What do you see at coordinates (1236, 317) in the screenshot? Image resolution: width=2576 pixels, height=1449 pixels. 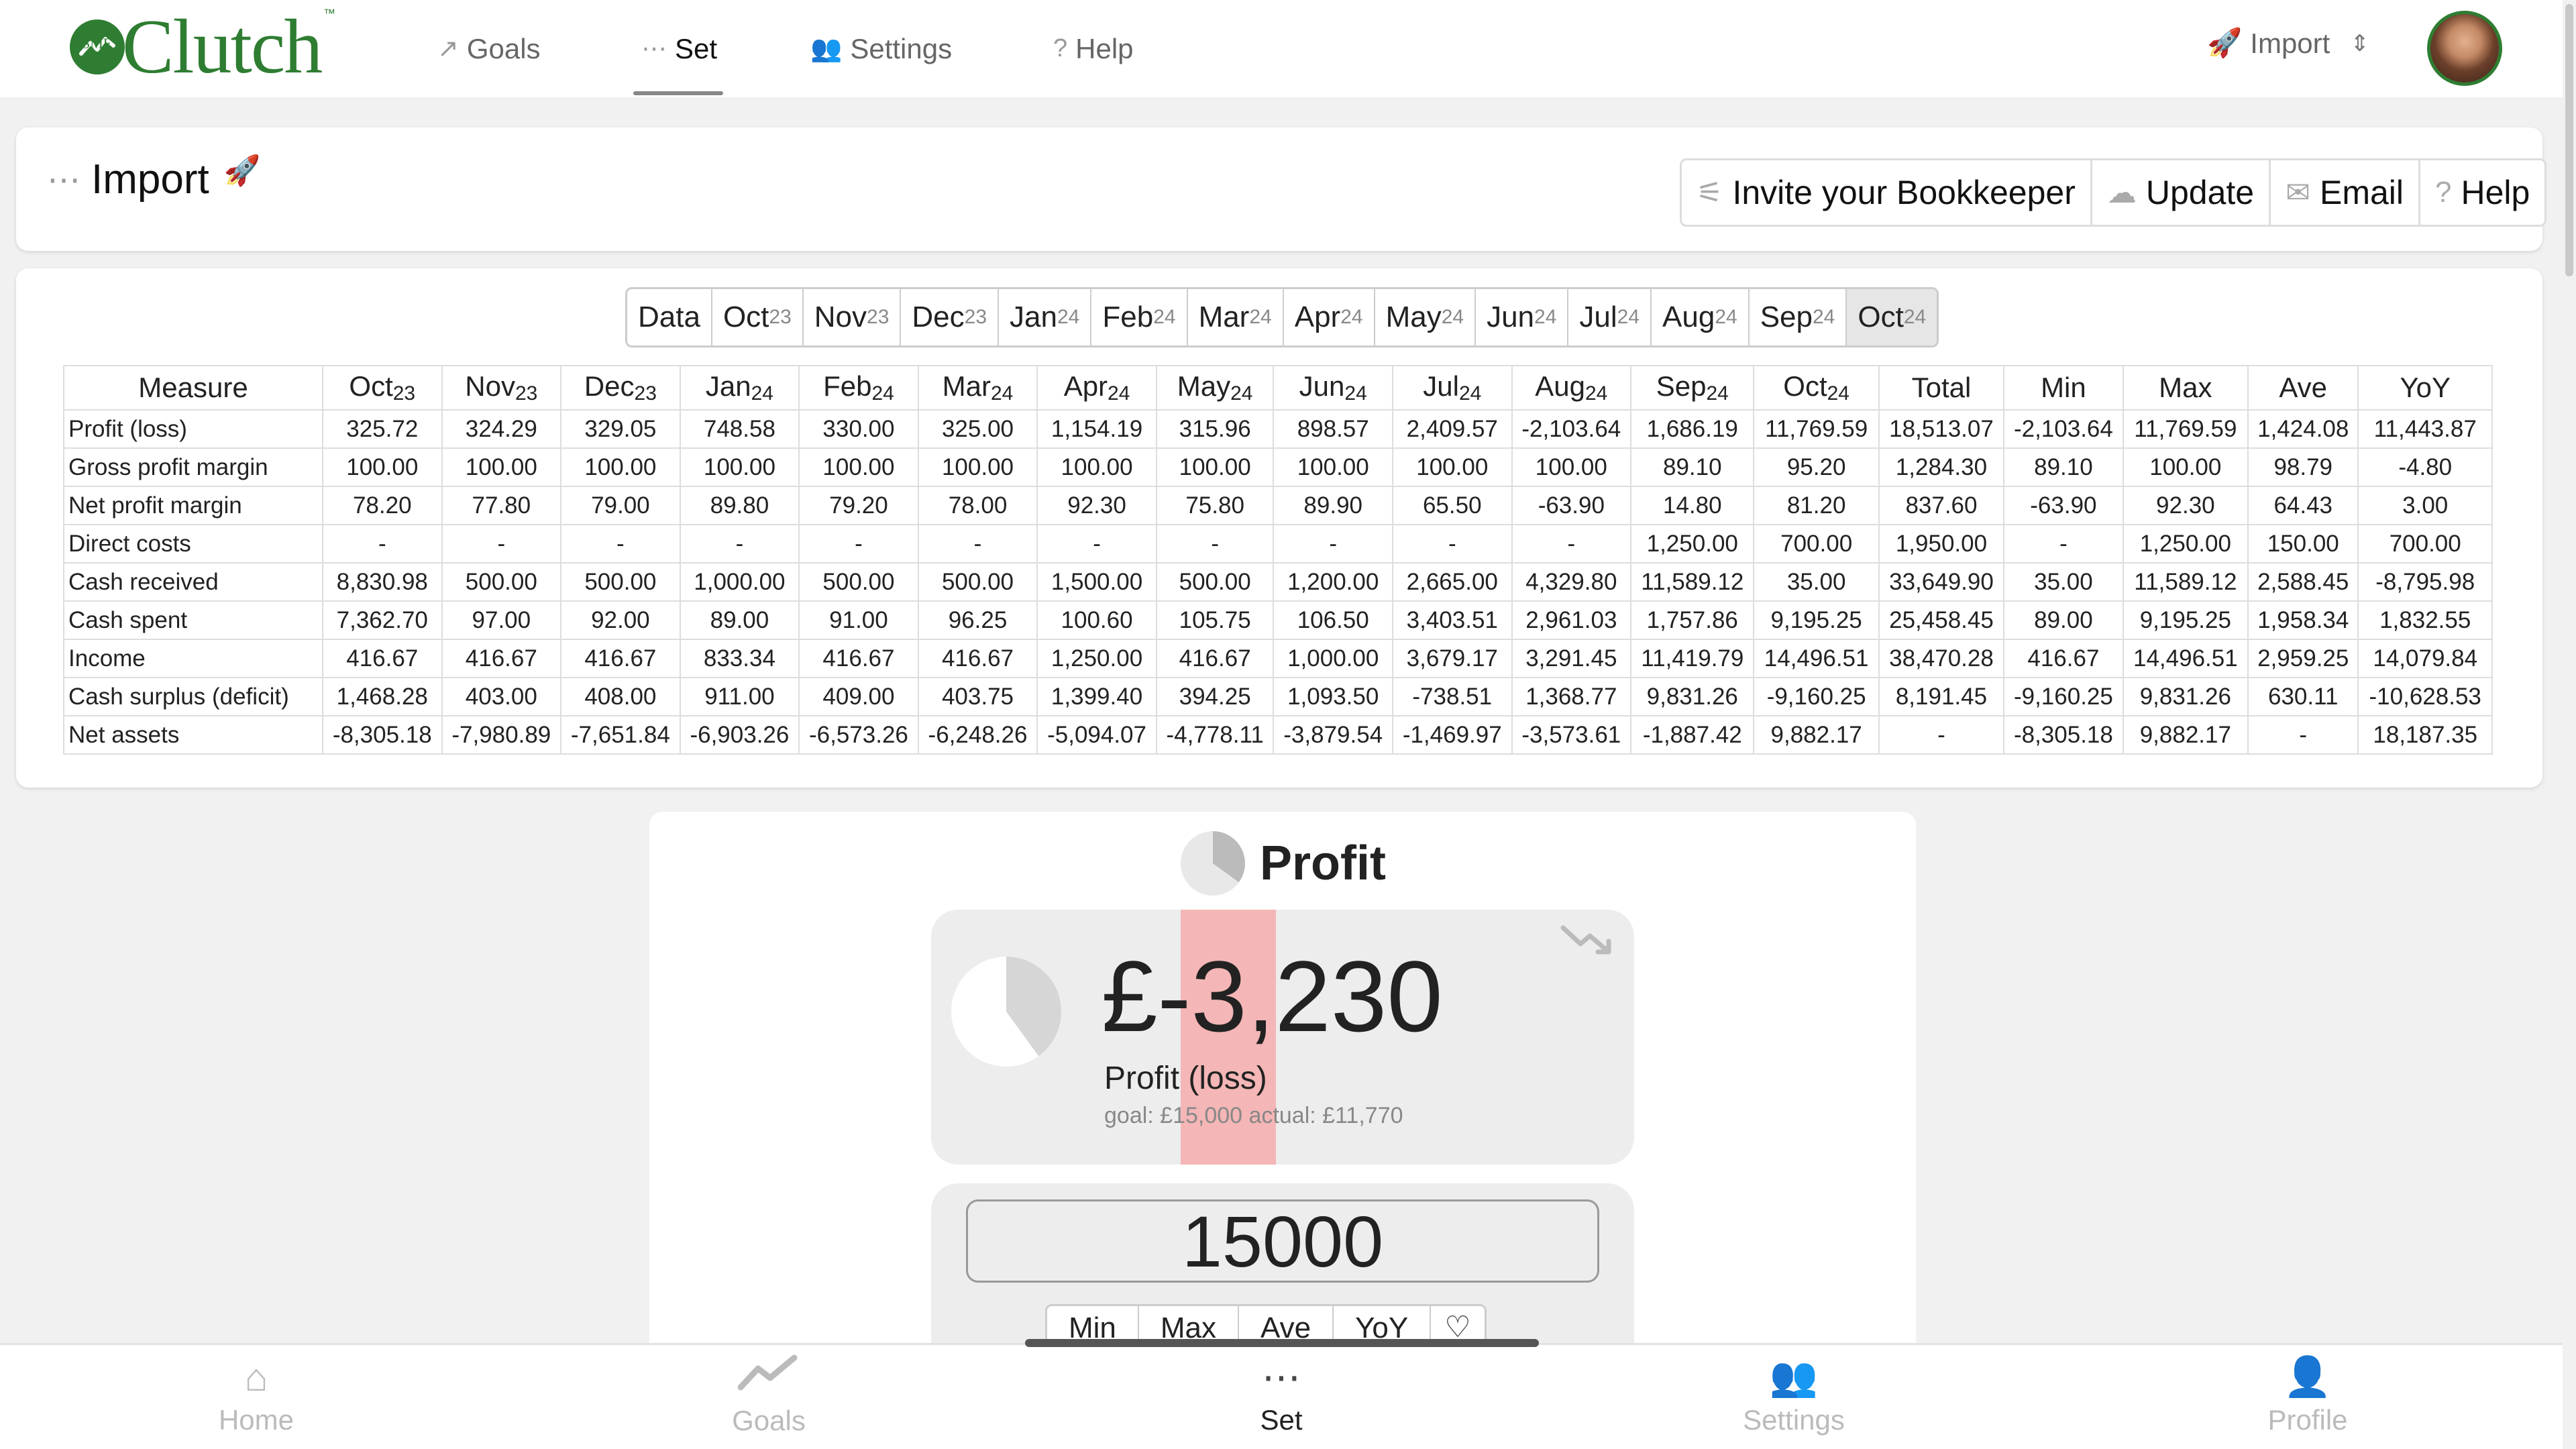 I see `month-tab: Mar 24` at bounding box center [1236, 317].